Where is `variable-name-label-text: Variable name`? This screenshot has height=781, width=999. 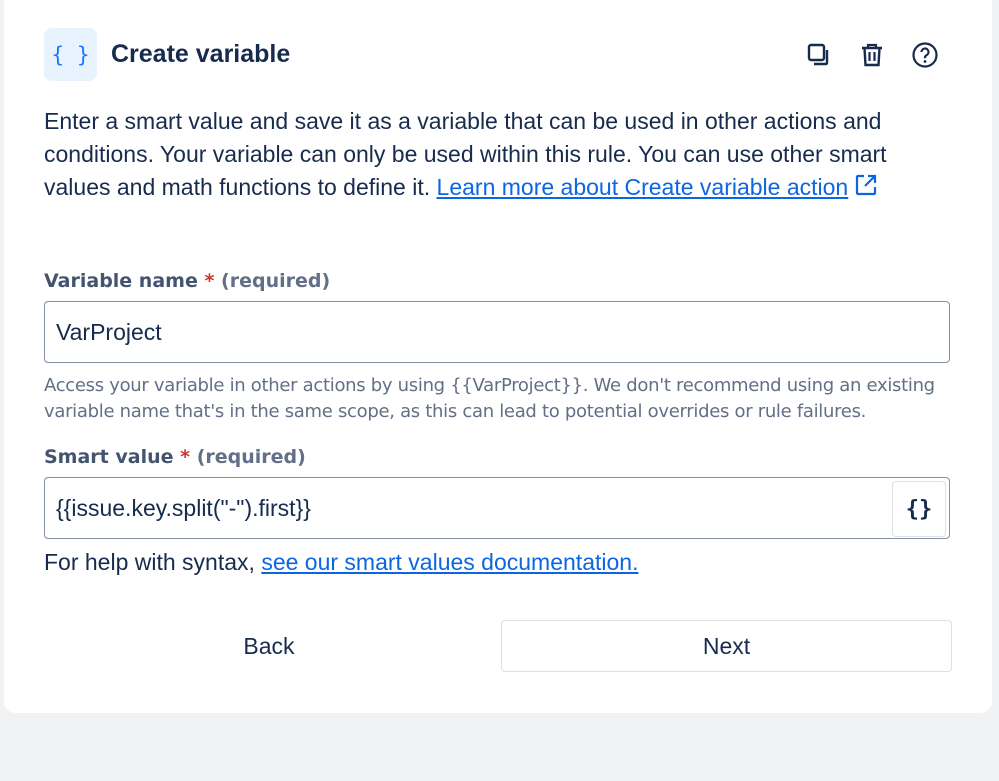
variable-name-label-text: Variable name is located at coordinates (121, 281).